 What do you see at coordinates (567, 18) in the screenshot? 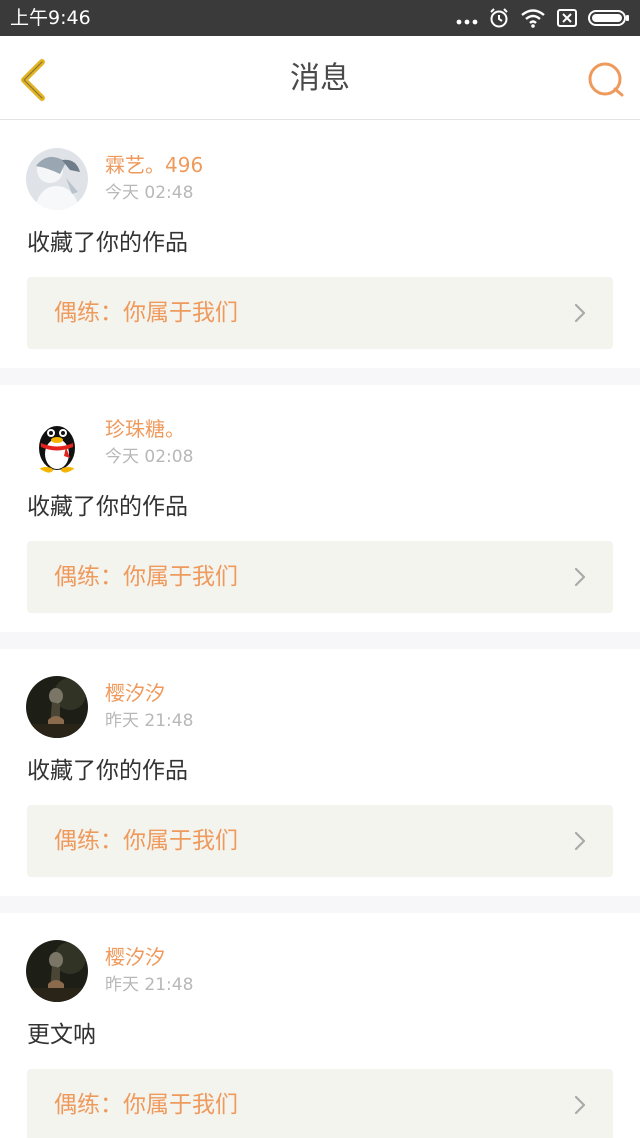
I see `sim-off-icon` at bounding box center [567, 18].